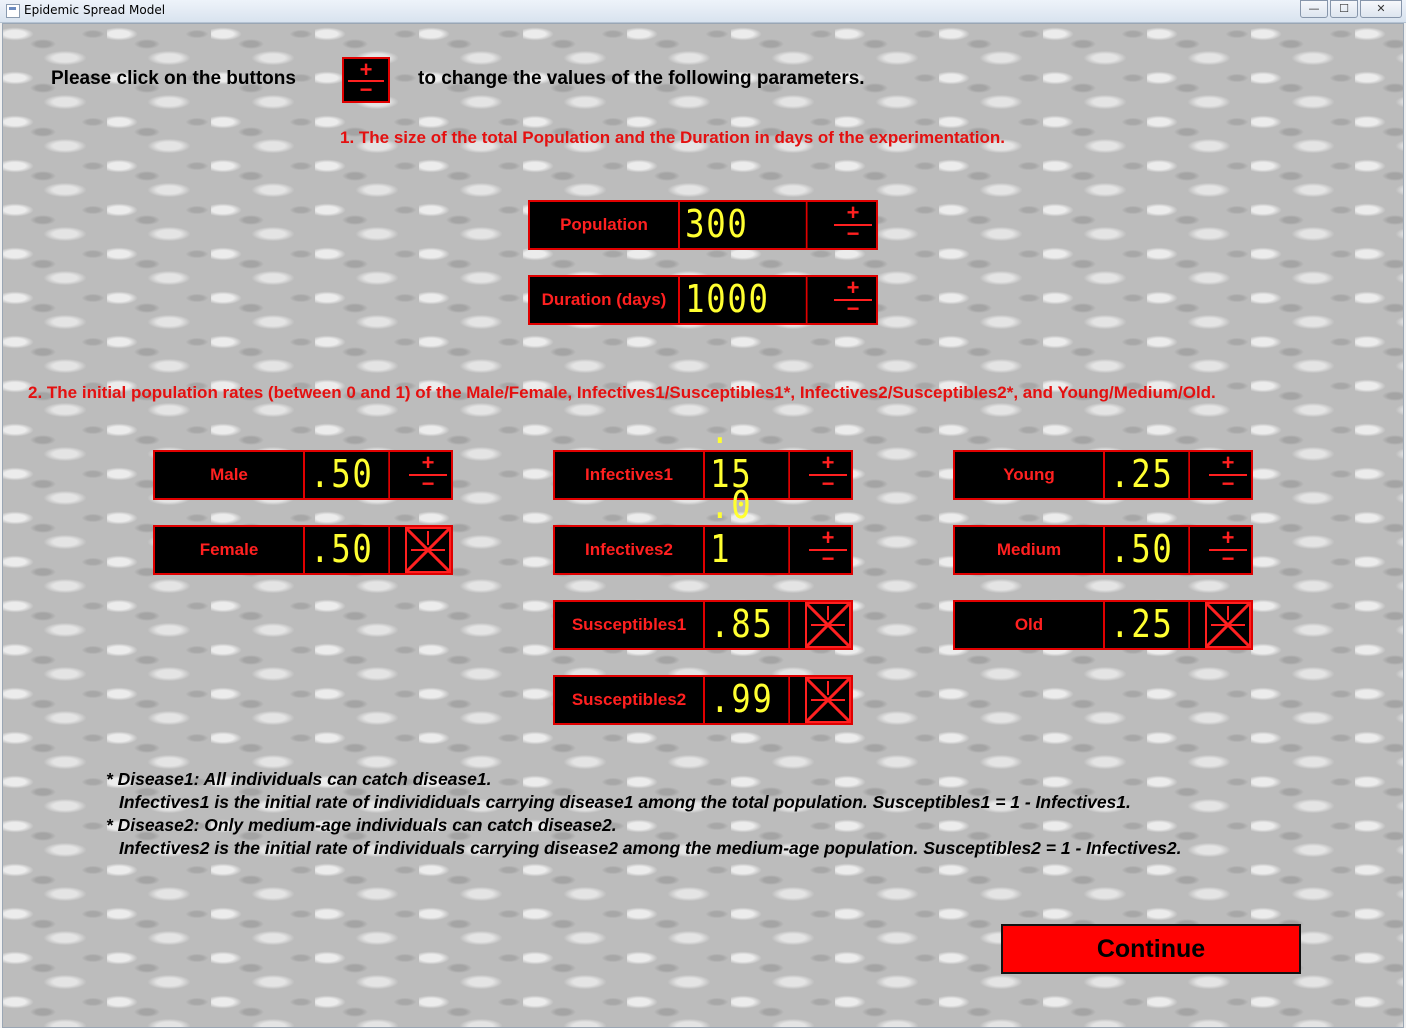 Image resolution: width=1406 pixels, height=1028 pixels. I want to click on window-titlebar: Epidemic Spread Model — ☐ ✕, so click(703, 11).